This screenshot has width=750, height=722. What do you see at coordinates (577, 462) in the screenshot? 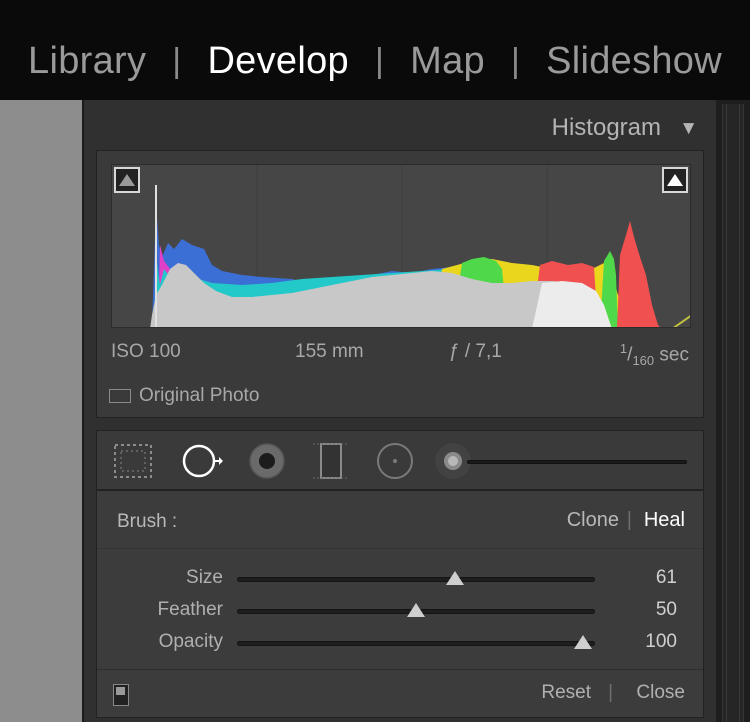
I see `brush-size-track` at bounding box center [577, 462].